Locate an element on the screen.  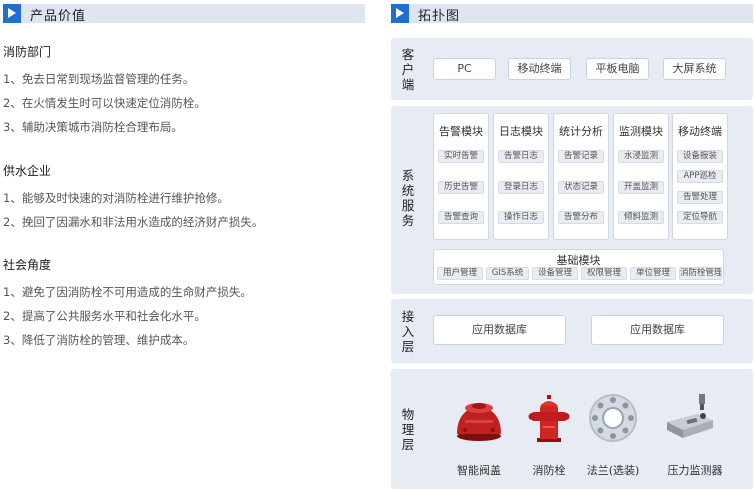
module-title: 基础模块 is located at coordinates (578, 260).